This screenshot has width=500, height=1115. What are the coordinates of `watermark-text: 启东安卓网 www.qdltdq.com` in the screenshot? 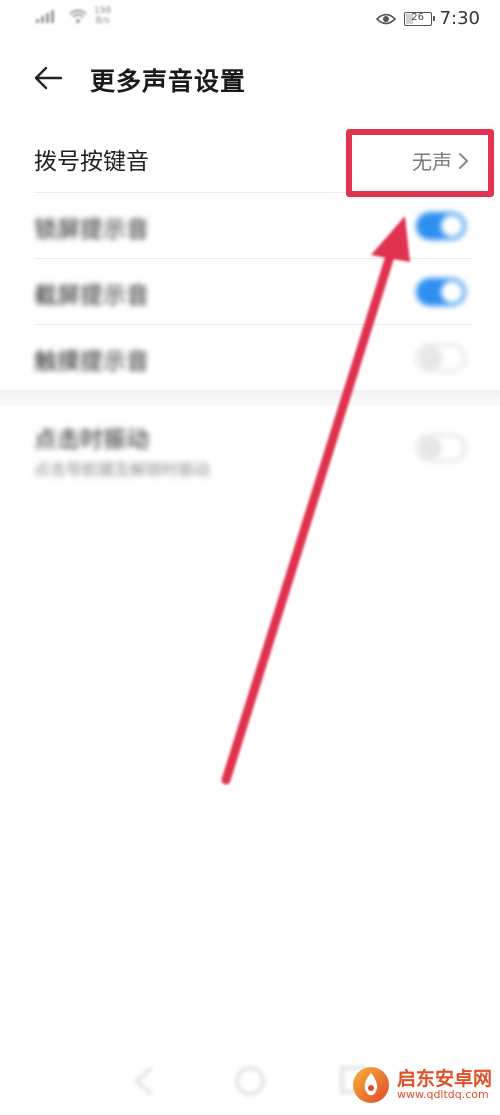 It's located at (444, 1084).